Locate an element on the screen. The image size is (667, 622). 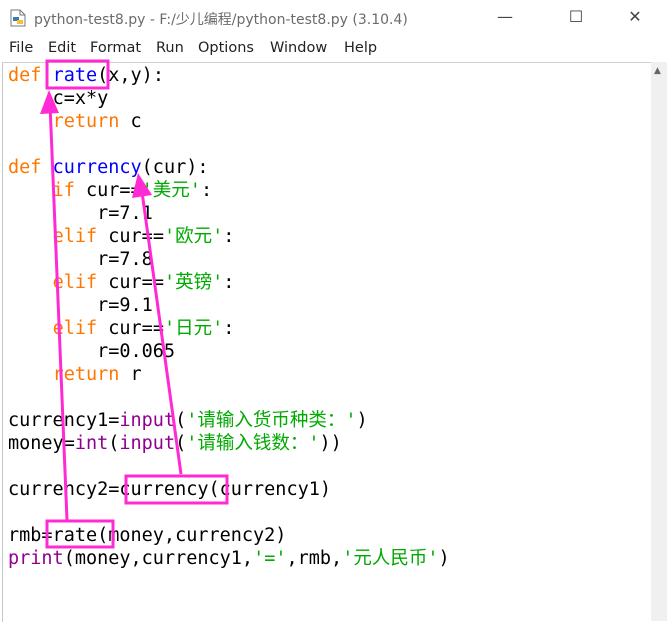
code-token: c is located at coordinates (130, 121).